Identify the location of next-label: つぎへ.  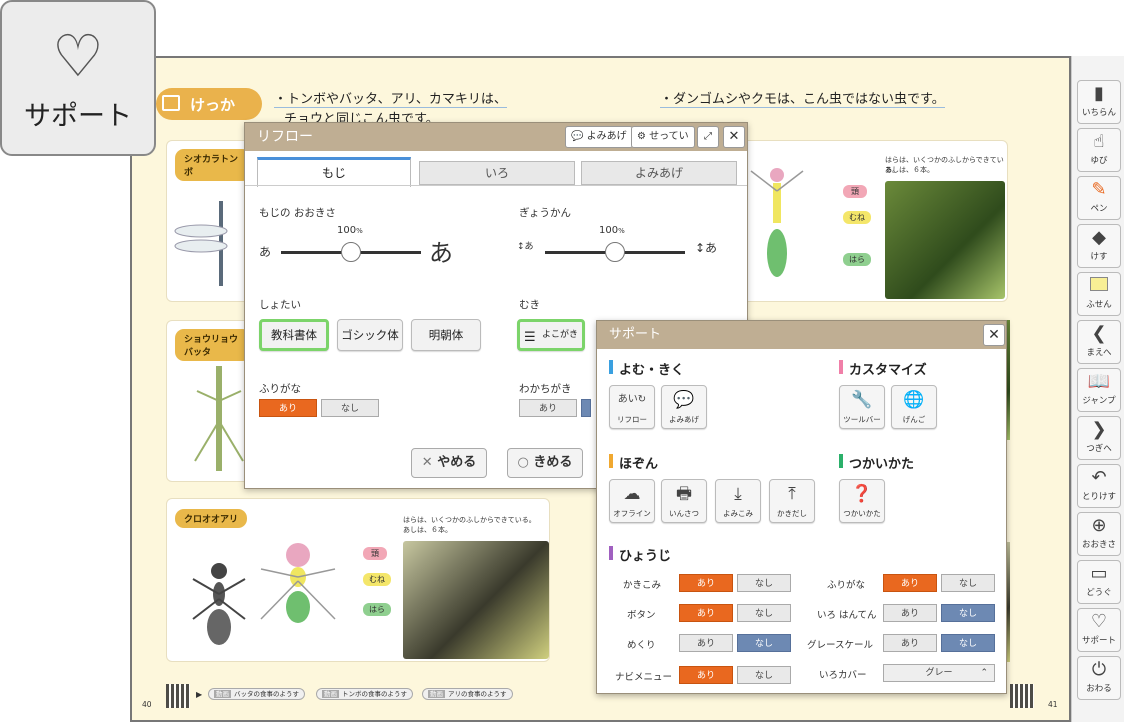
(1099, 449).